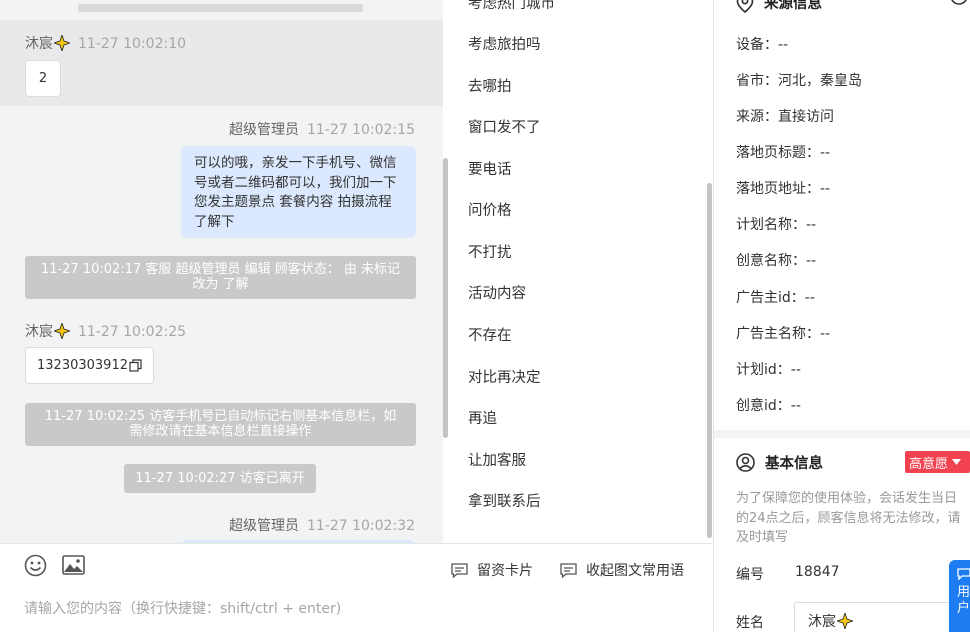  I want to click on phrase-item: 让加客服, so click(497, 459).